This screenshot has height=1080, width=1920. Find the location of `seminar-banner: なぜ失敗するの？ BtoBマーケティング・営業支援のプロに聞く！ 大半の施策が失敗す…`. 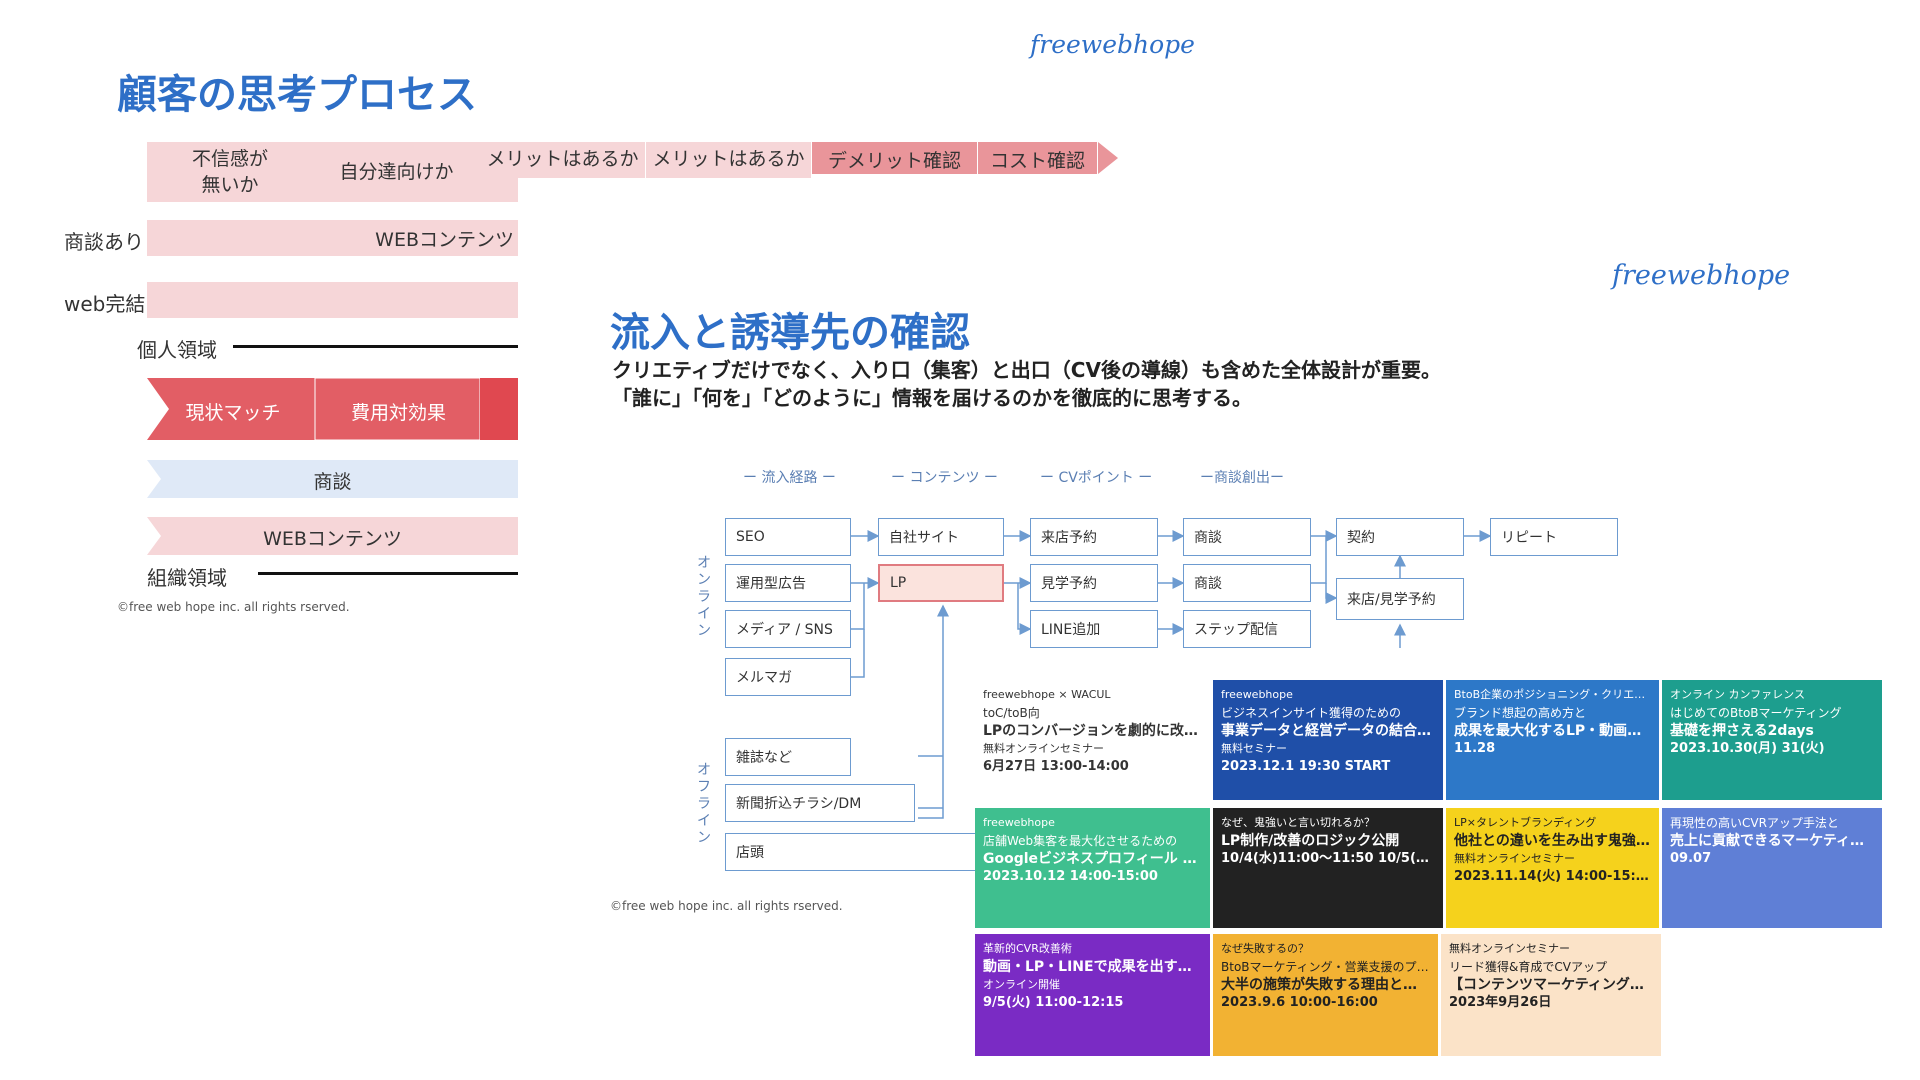

seminar-banner: なぜ失敗するの？ BtoBマーケティング・営業支援のプロに聞く！ 大半の施策が失敗す… is located at coordinates (1325, 995).